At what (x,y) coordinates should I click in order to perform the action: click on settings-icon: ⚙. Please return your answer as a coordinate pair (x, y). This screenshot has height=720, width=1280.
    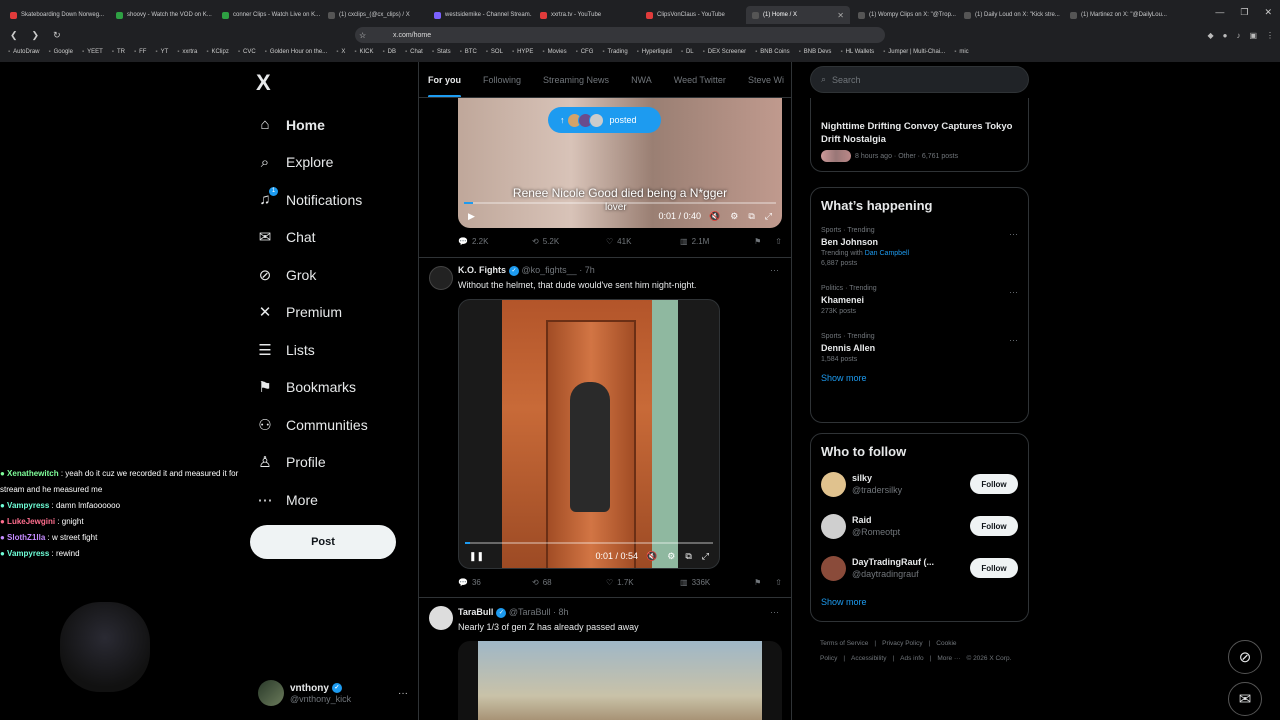
    Looking at the image, I should click on (734, 216).